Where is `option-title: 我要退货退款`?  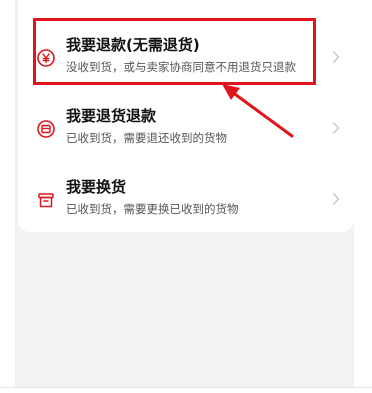 option-title: 我要退货退款 is located at coordinates (111, 116).